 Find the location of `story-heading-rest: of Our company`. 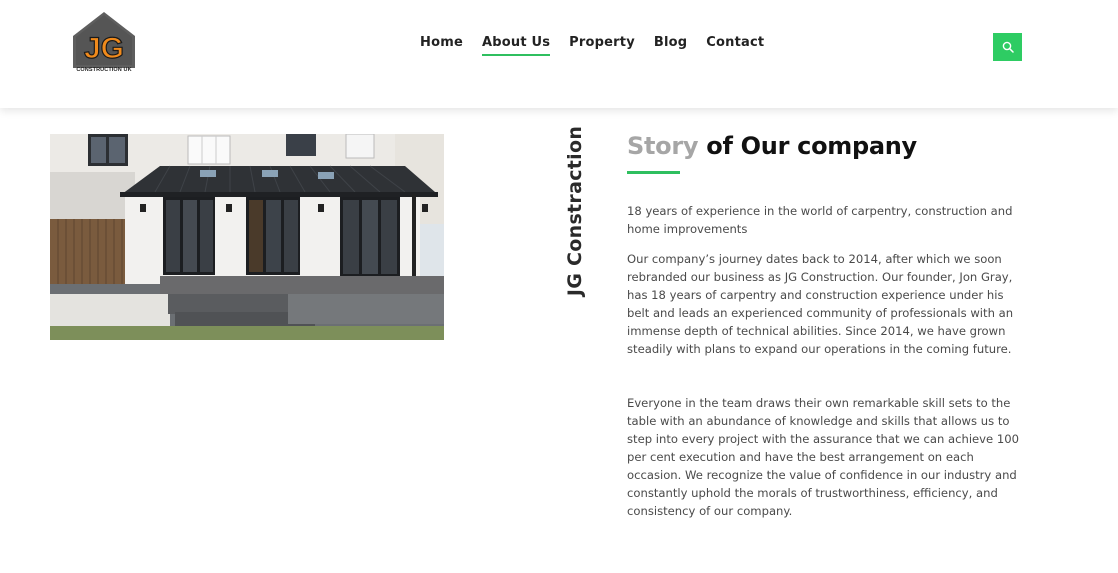

story-heading-rest: of Our company is located at coordinates (807, 146).